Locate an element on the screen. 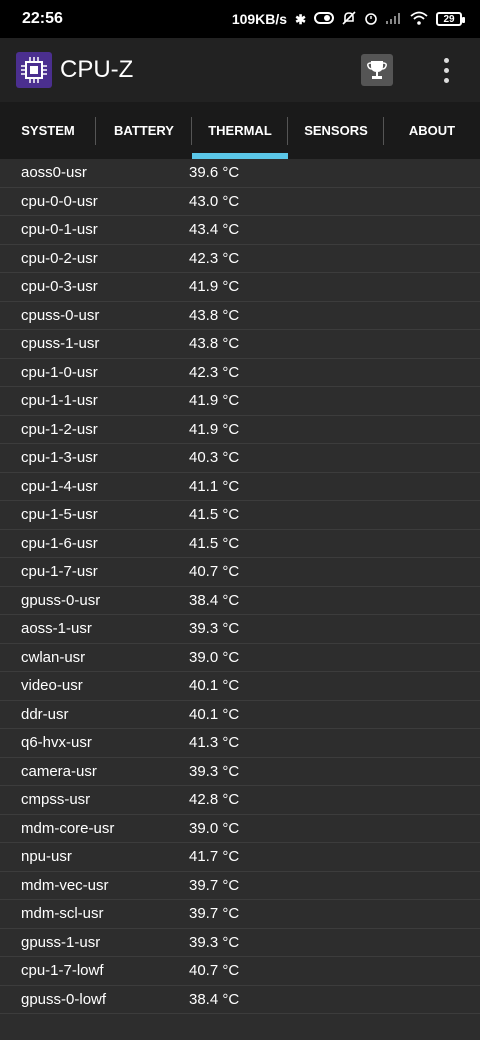  list-item: gpuss-0-usr 38.4 °C is located at coordinates (240, 601).